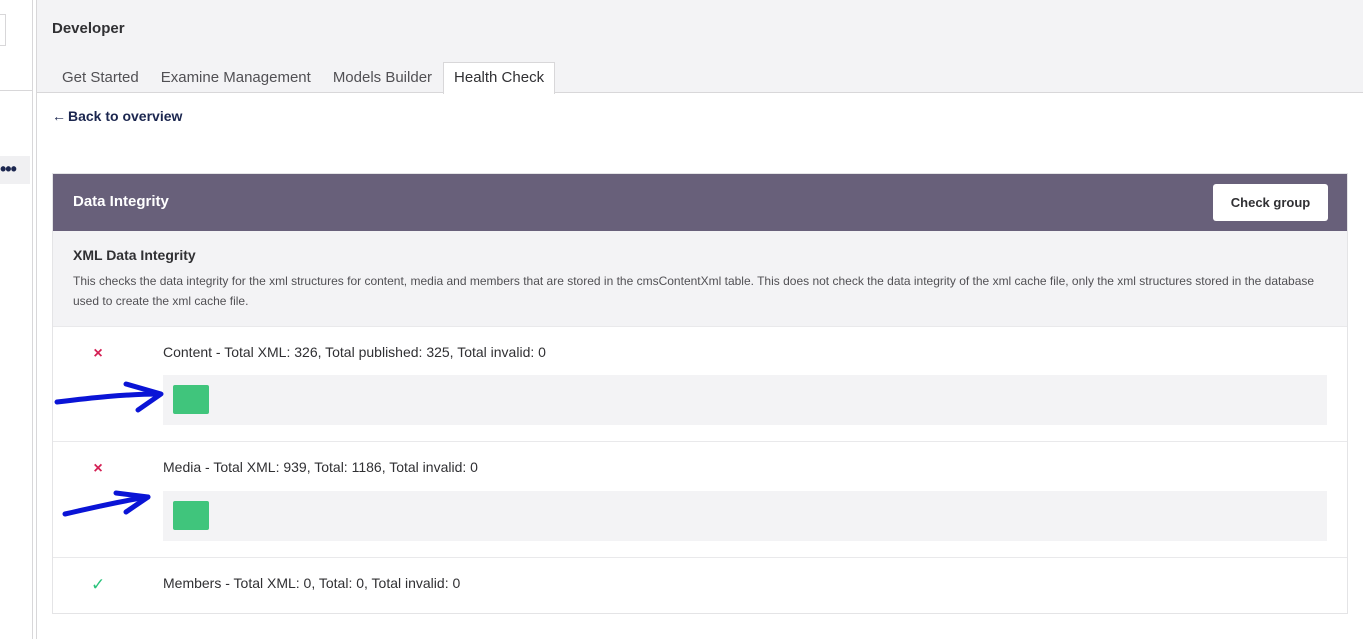  What do you see at coordinates (1270, 202) in the screenshot?
I see `check-group-button: Check group` at bounding box center [1270, 202].